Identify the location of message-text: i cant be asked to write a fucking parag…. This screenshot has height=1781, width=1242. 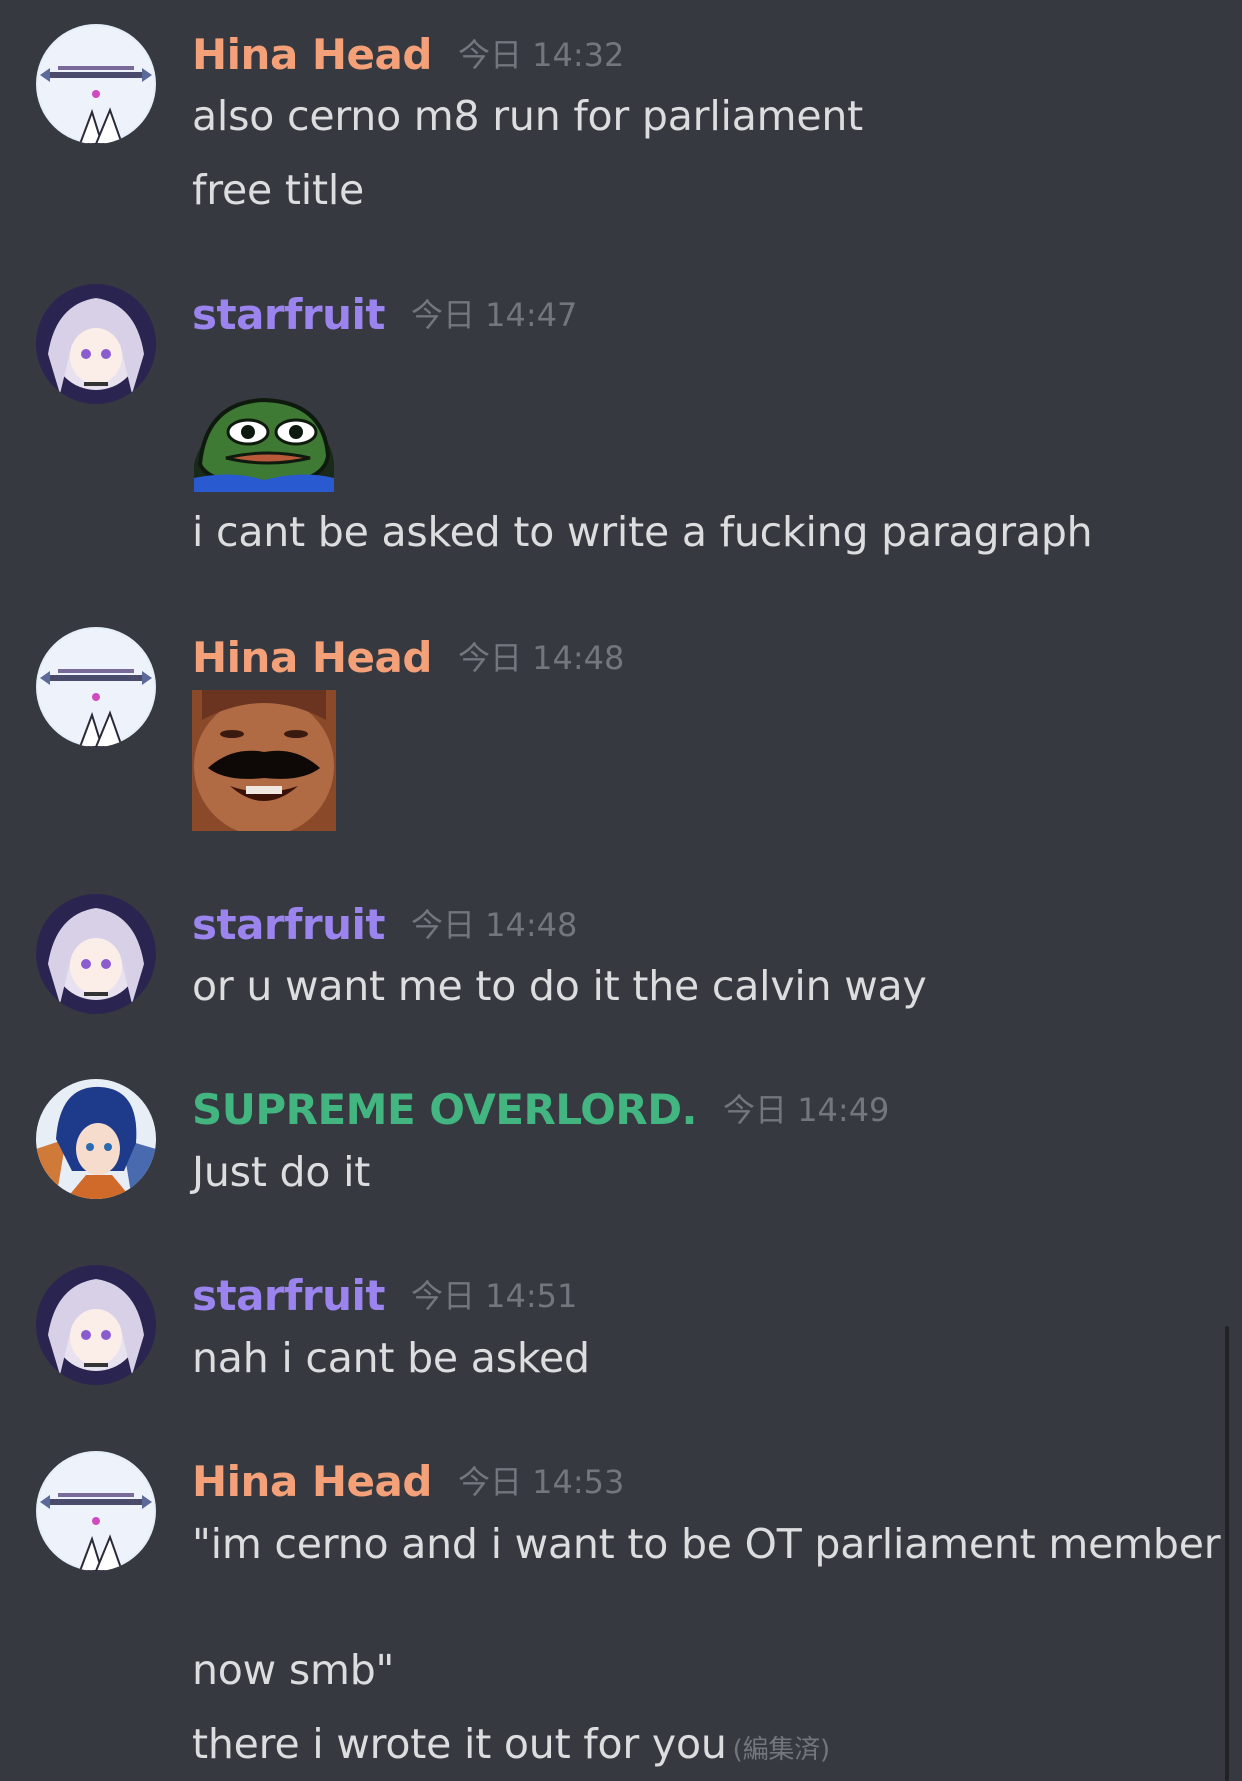
(642, 532).